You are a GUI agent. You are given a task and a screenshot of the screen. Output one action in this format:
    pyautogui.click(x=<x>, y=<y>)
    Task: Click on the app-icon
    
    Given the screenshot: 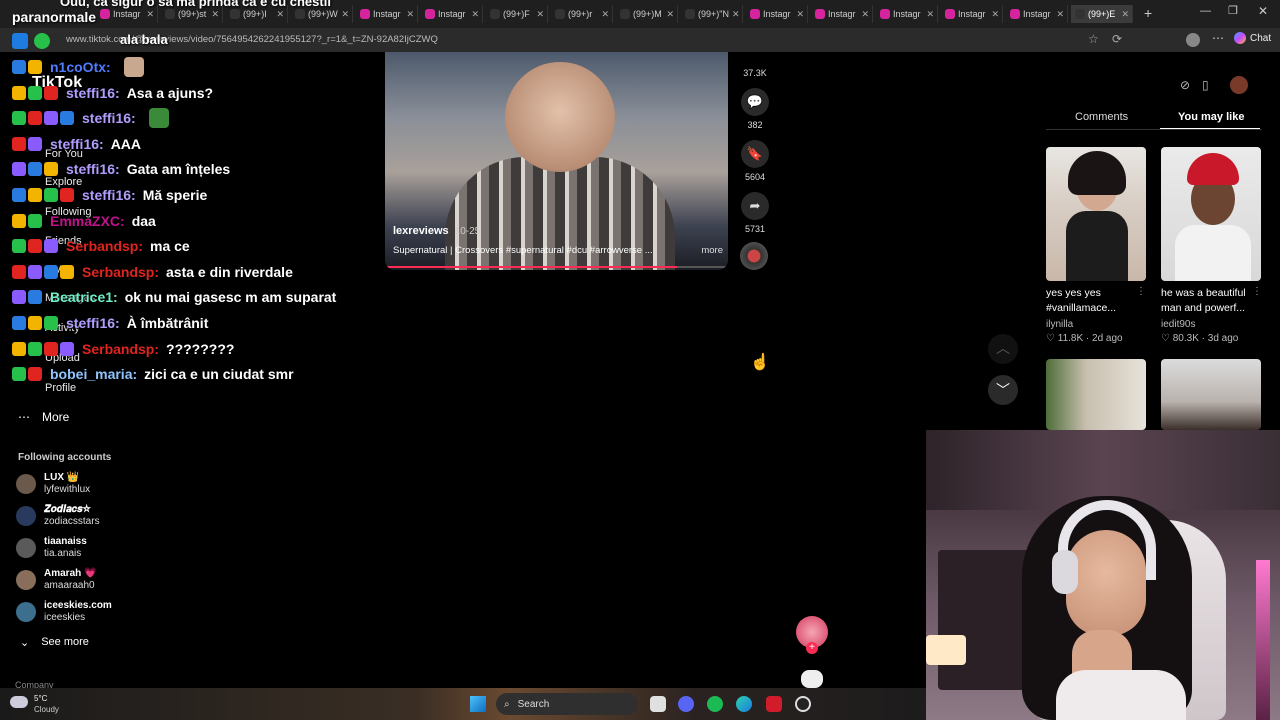 What is the action you would take?
    pyautogui.click(x=774, y=704)
    